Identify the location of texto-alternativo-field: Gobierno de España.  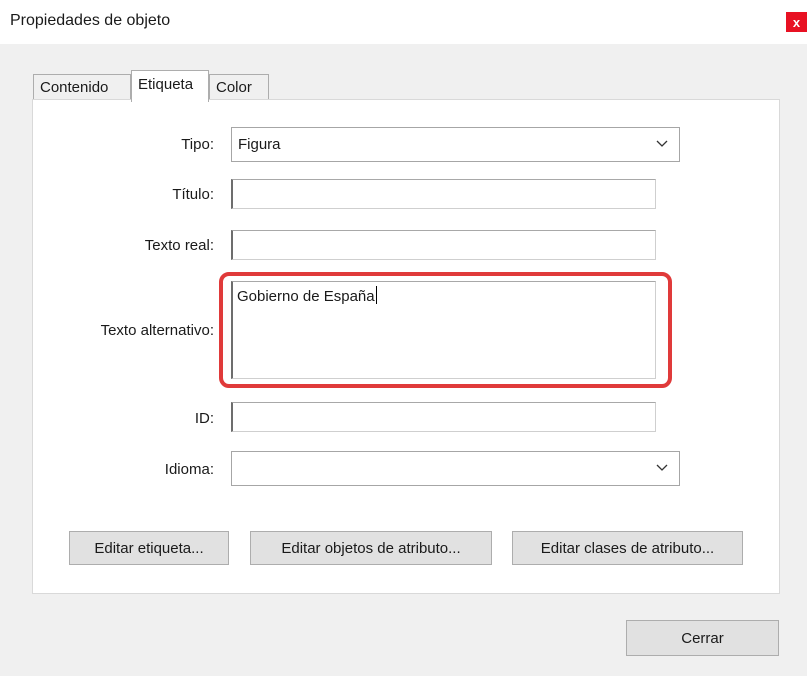
(443, 330).